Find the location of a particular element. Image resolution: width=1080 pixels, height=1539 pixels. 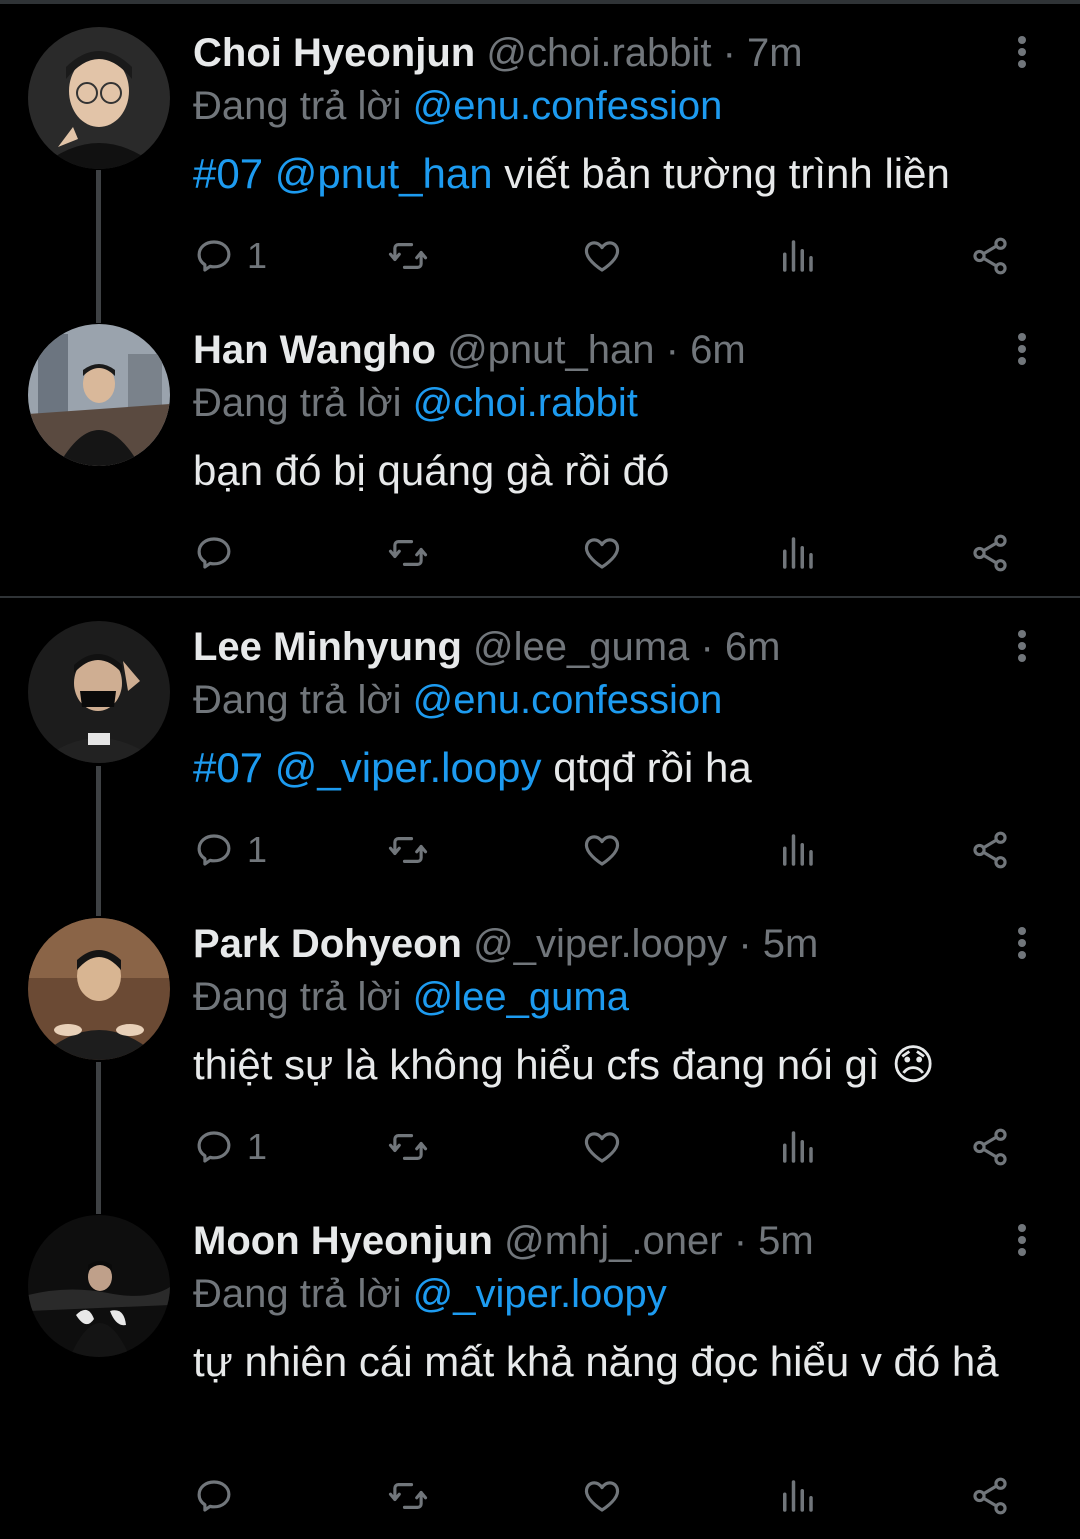

replying-to-link: @choi.rabbit is located at coordinates (525, 403).